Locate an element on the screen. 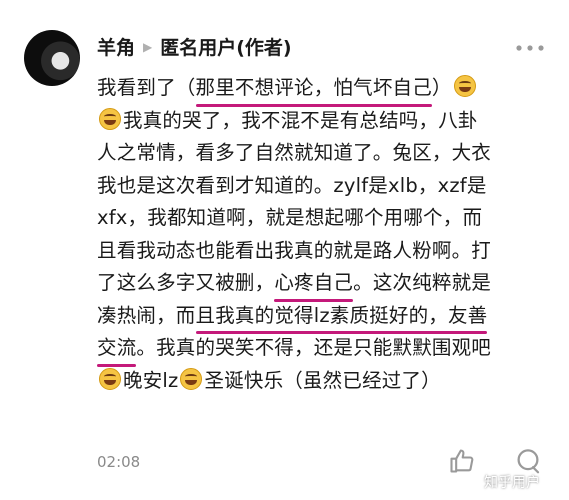 The image size is (569, 500). comment-text: 我也是这次看到才知道的。zylf是xlb，xzf是 is located at coordinates (292, 185).